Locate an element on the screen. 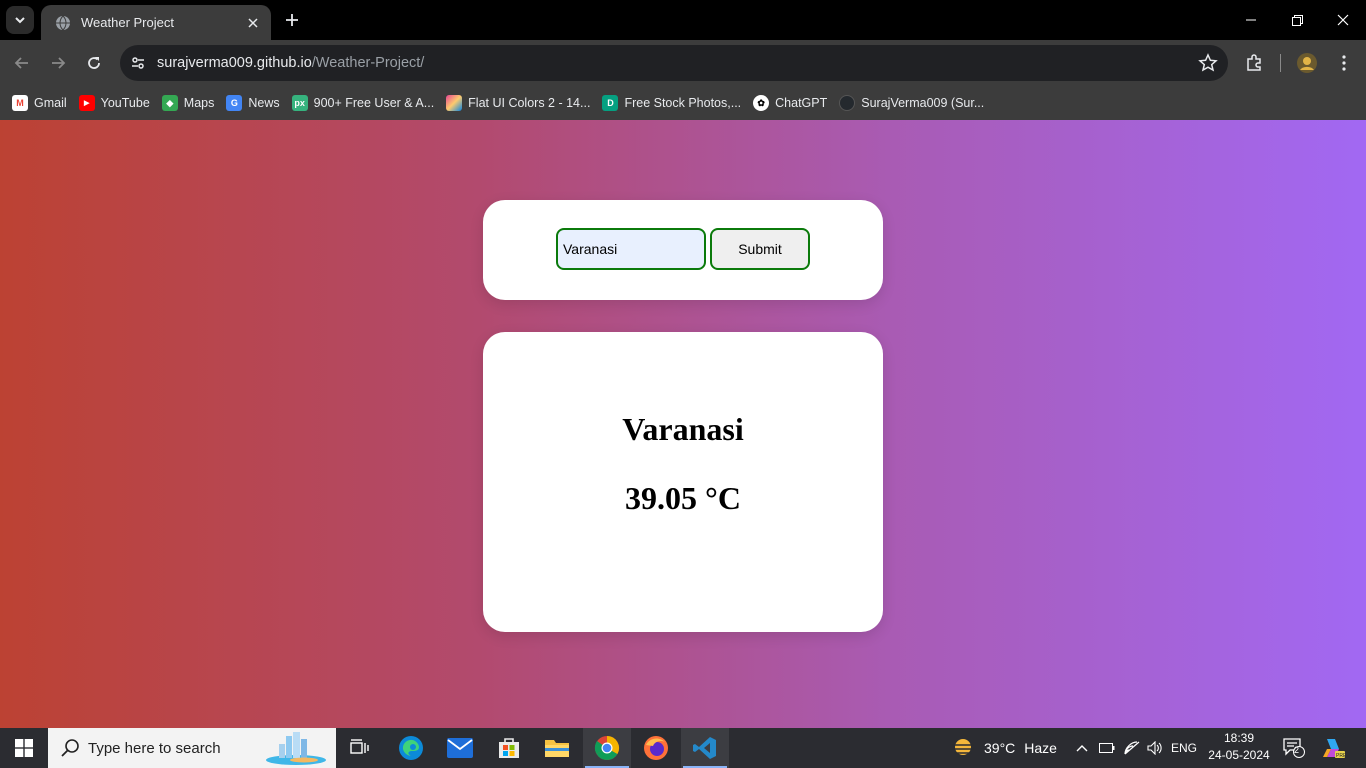 The image size is (1366, 768). clock-date: 24-05-2024 is located at coordinates (1239, 755).